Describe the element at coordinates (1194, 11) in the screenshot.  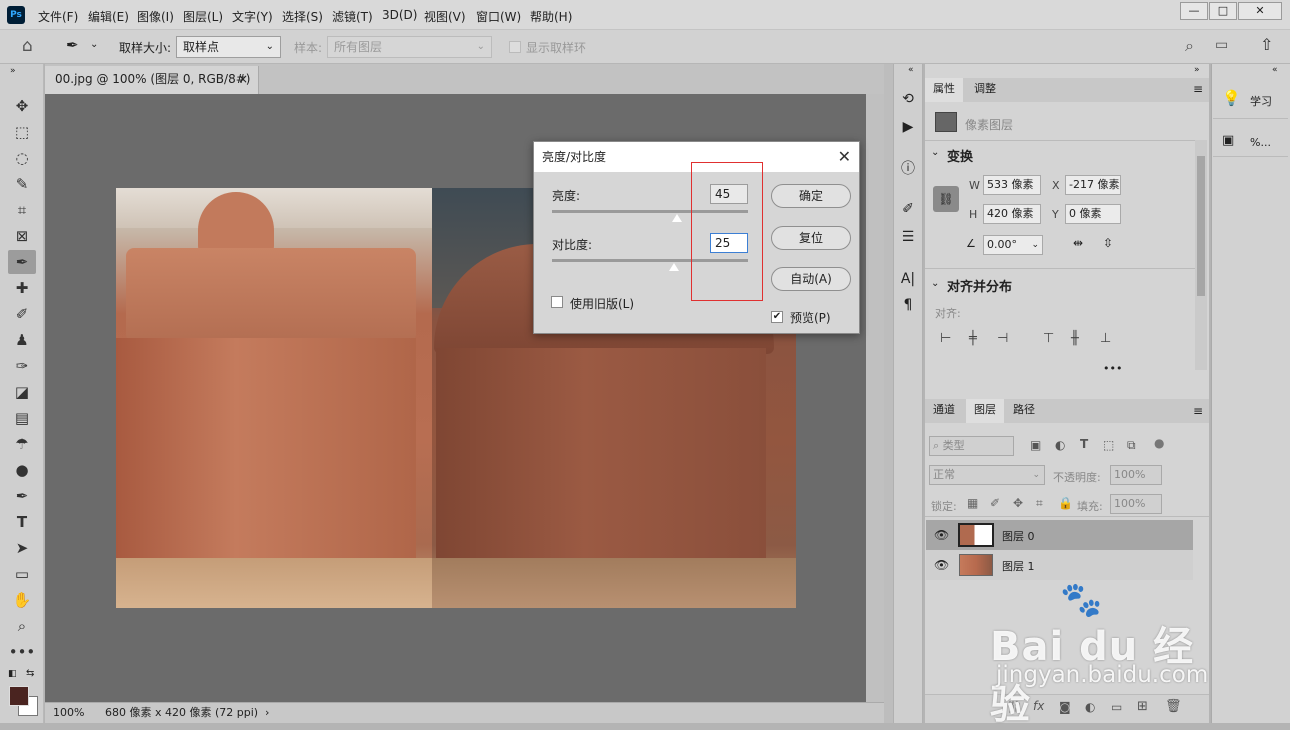
I see `minimize-button: —` at that location.